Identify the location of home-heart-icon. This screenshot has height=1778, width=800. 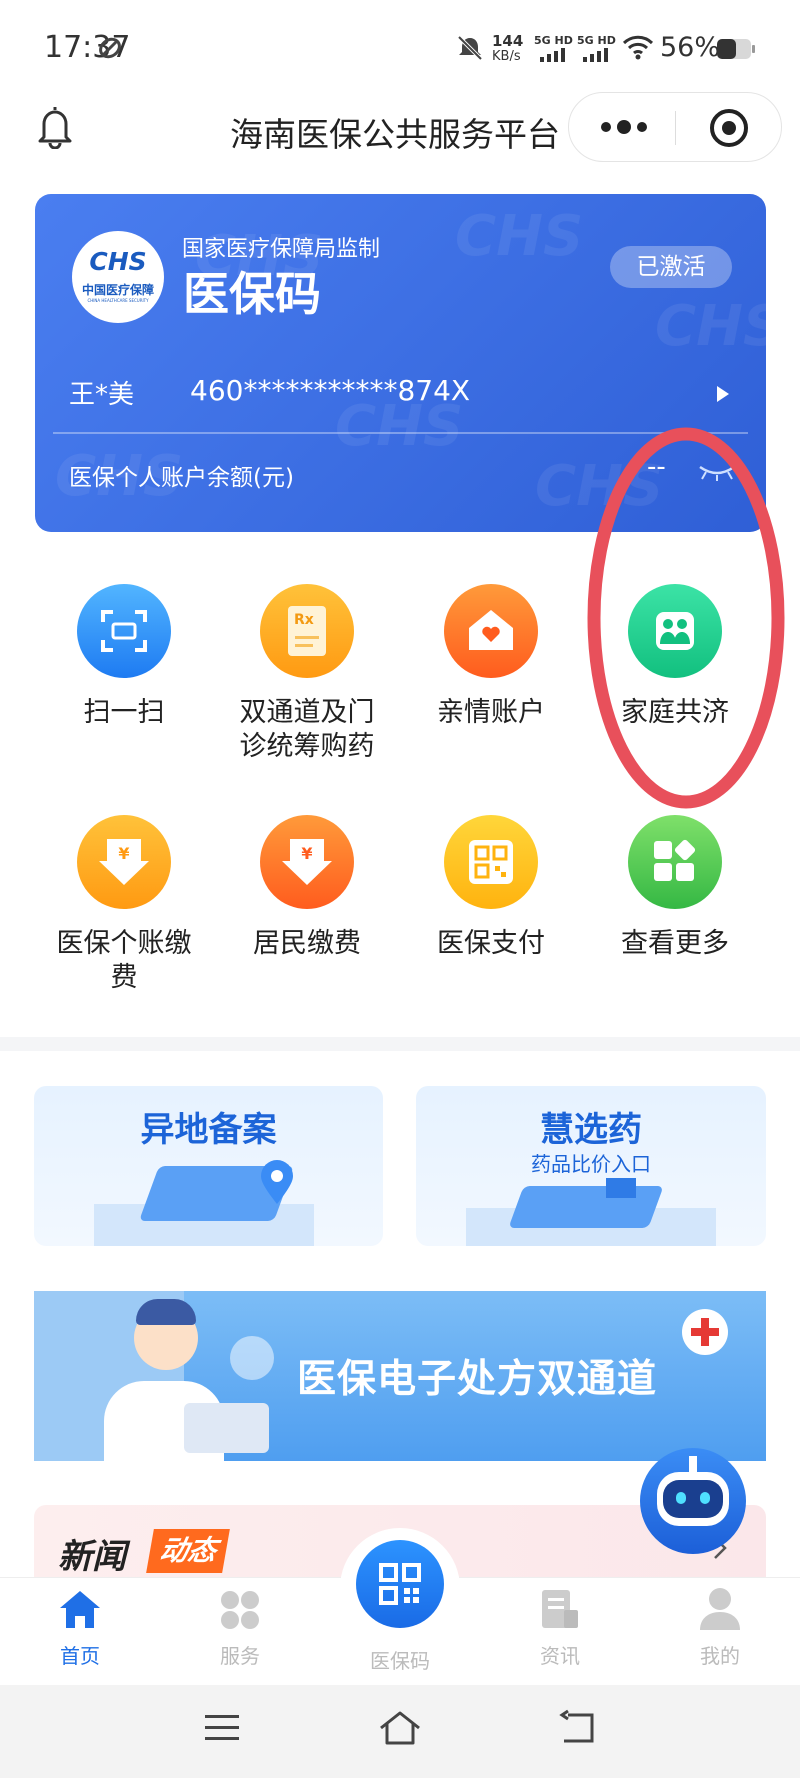
(491, 631).